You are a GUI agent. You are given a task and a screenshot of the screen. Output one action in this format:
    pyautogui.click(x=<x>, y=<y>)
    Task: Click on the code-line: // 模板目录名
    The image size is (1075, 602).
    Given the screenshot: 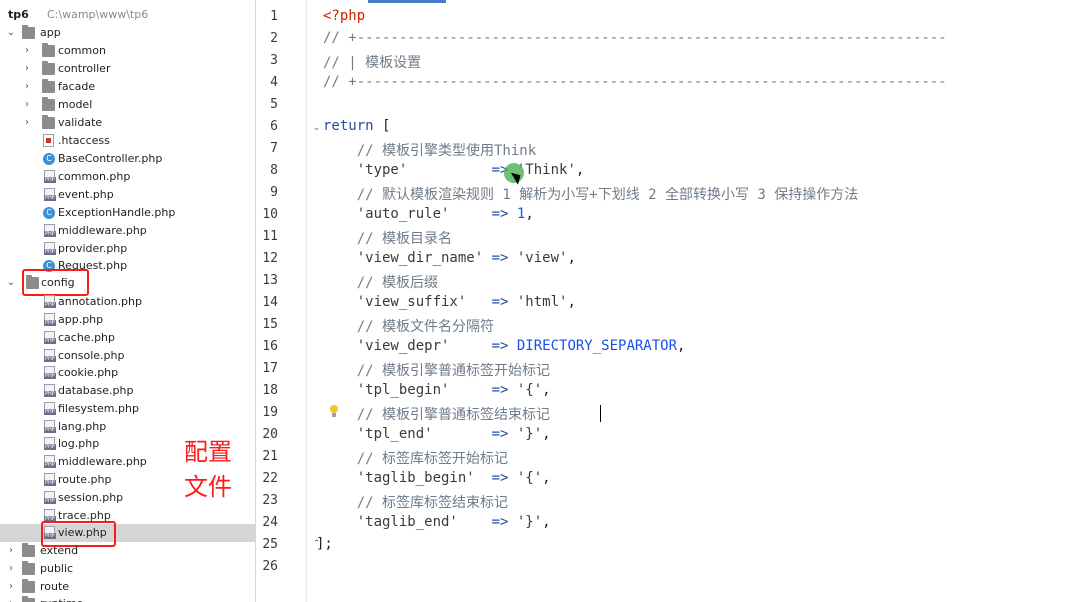 What is the action you would take?
    pyautogui.click(x=388, y=239)
    